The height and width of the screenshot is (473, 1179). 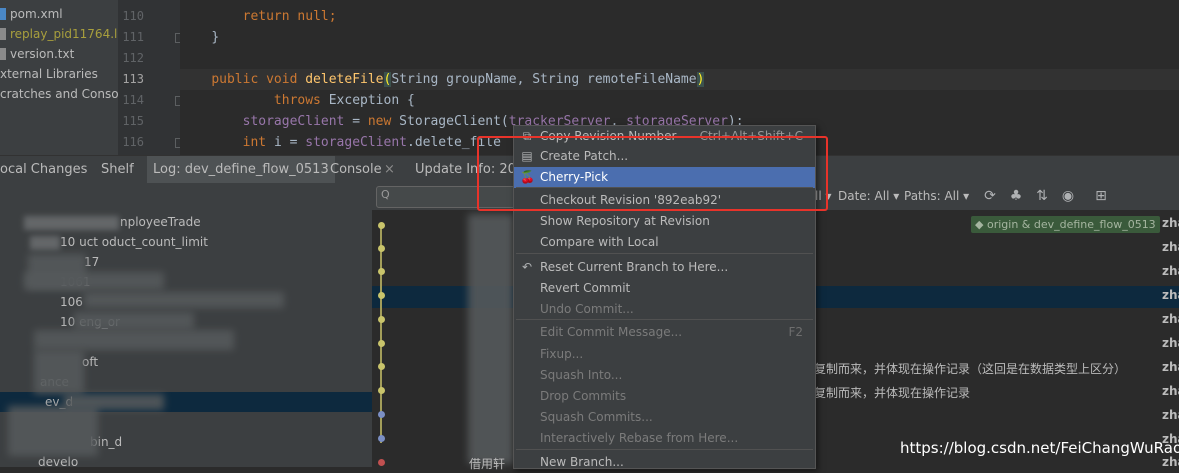 I want to click on menu-item-label: Revert Commit, so click(x=585, y=288).